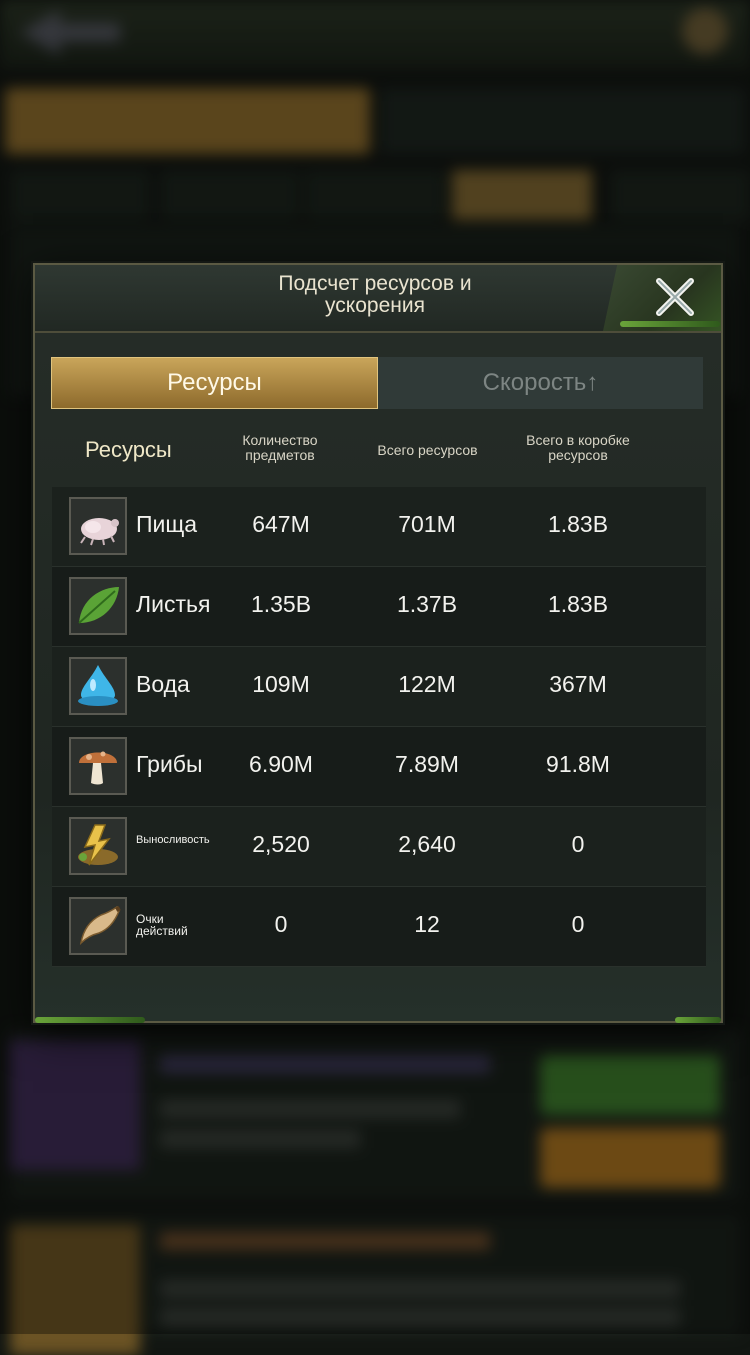 Image resolution: width=750 pixels, height=1355 pixels. What do you see at coordinates (379, 847) in the screenshot?
I see `table-row-stamina: Выносливость 2,520 2,640 0` at bounding box center [379, 847].